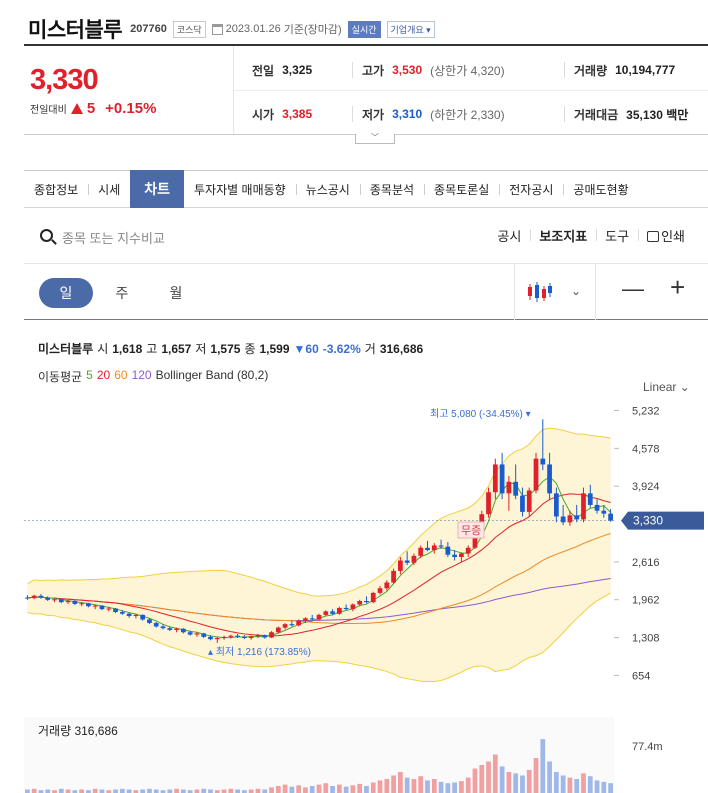  I want to click on period-bar: 일 주 월 ⌄ — +, so click(366, 292).